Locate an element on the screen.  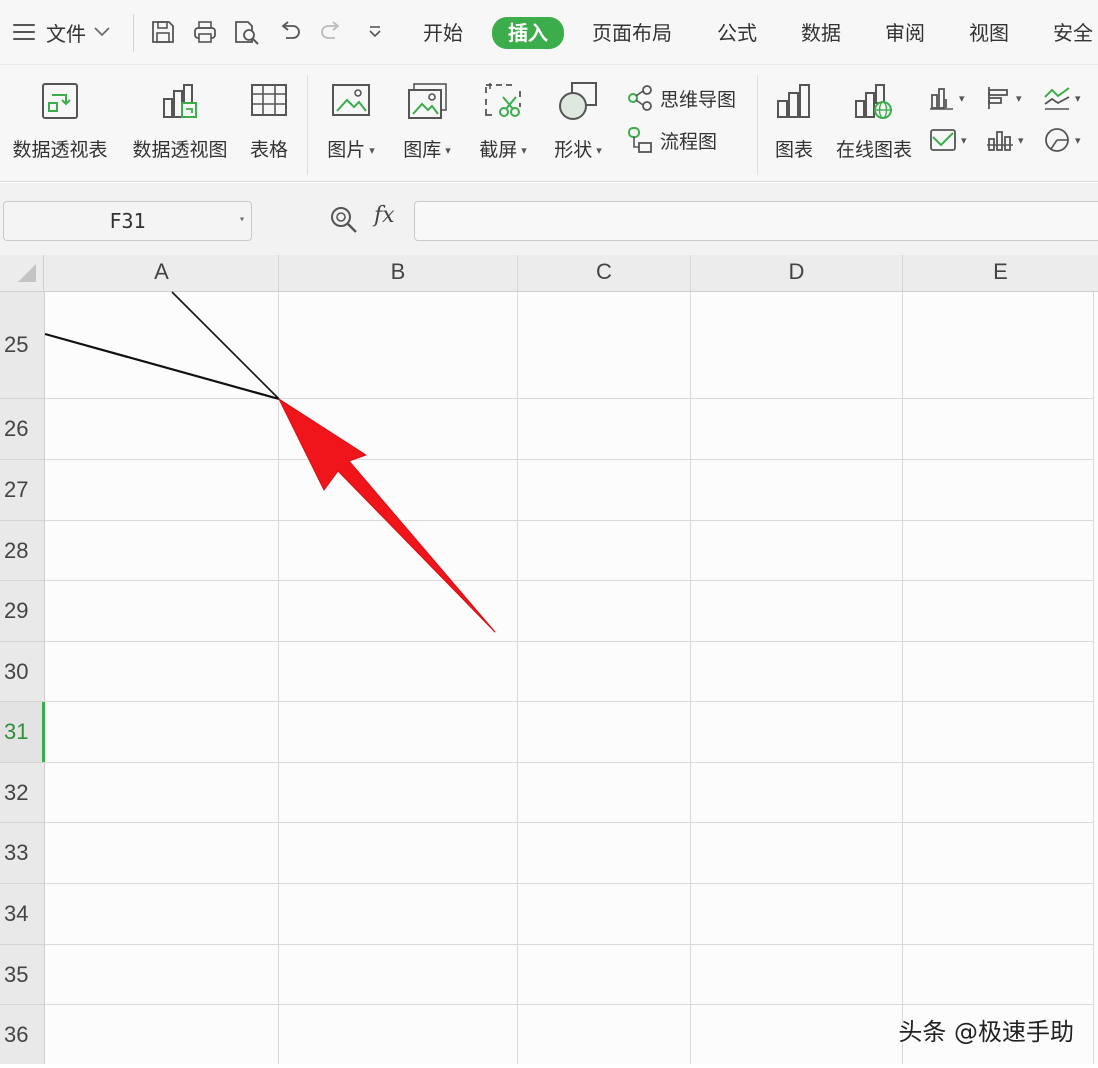
flowchart-button: 流程图 is located at coordinates (671, 140).